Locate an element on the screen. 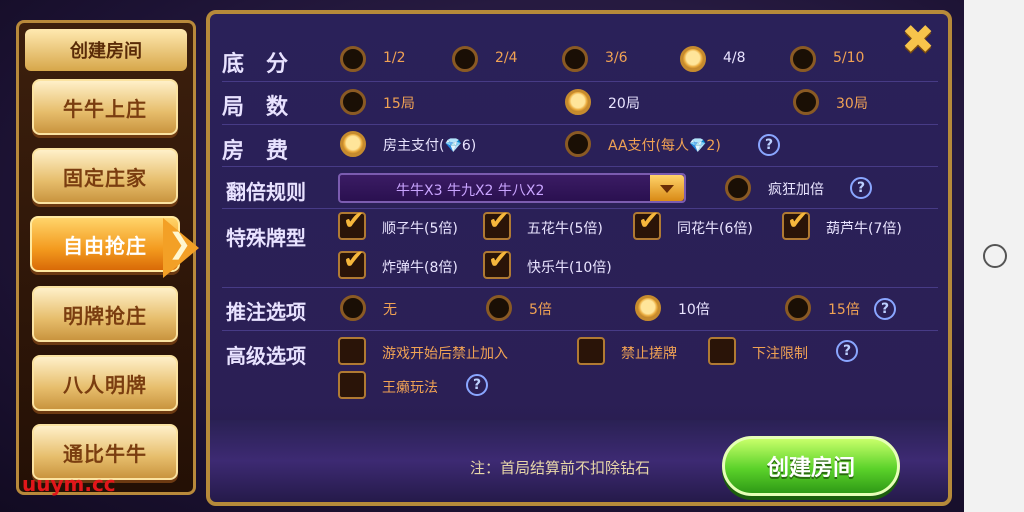 This screenshot has height=512, width=1024. mode-eight-open-button: 八人明牌 is located at coordinates (105, 383).